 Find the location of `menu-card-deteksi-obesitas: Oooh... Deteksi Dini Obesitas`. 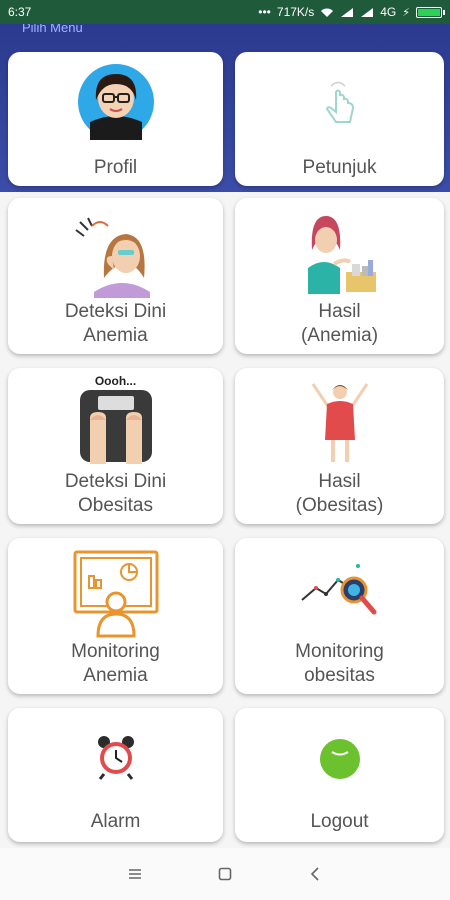

menu-card-deteksi-obesitas: Oooh... Deteksi Dini Obesitas is located at coordinates (115, 446).